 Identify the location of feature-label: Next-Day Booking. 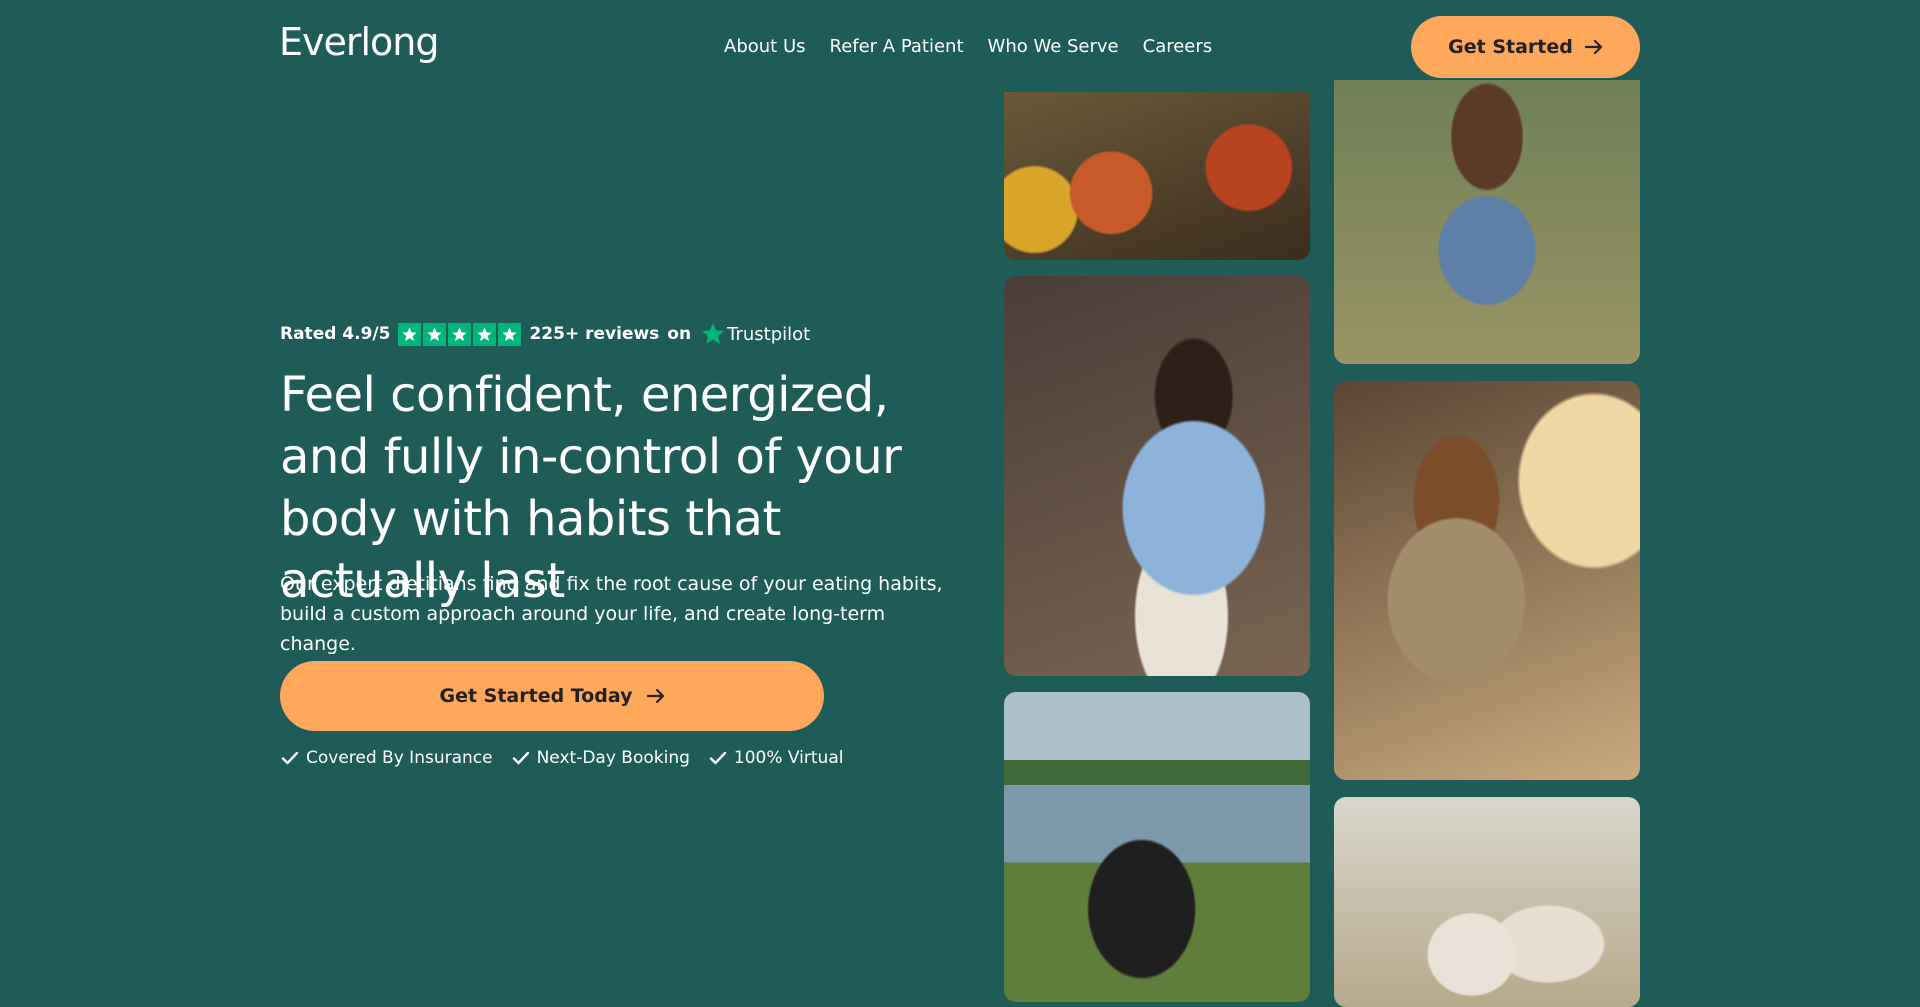
(613, 758).